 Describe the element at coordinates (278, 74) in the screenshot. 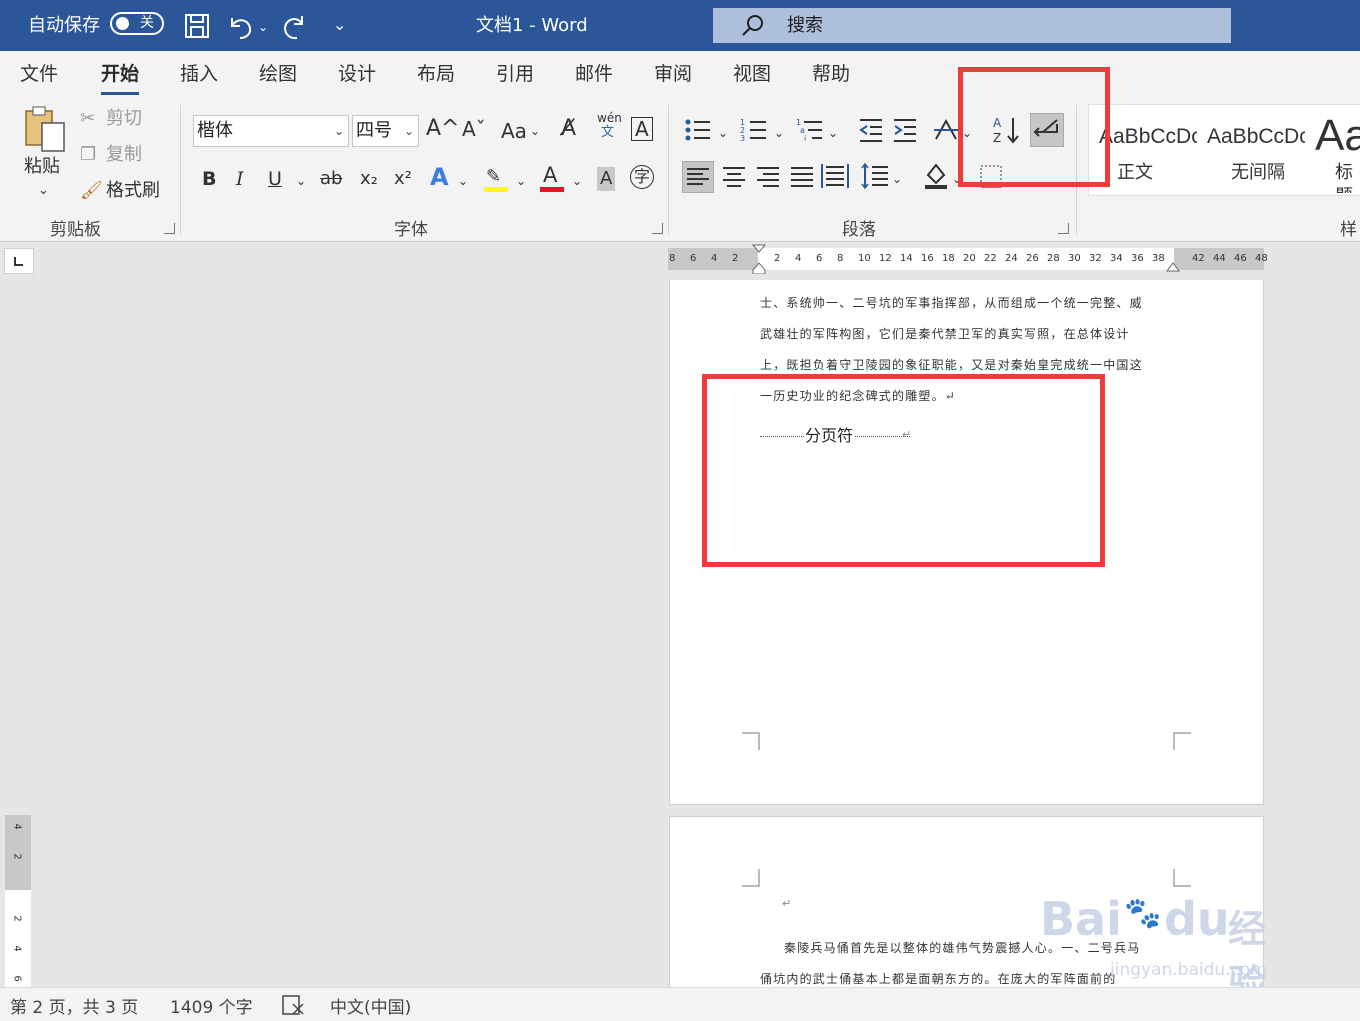

I see `tab-draw: 绘图` at that location.